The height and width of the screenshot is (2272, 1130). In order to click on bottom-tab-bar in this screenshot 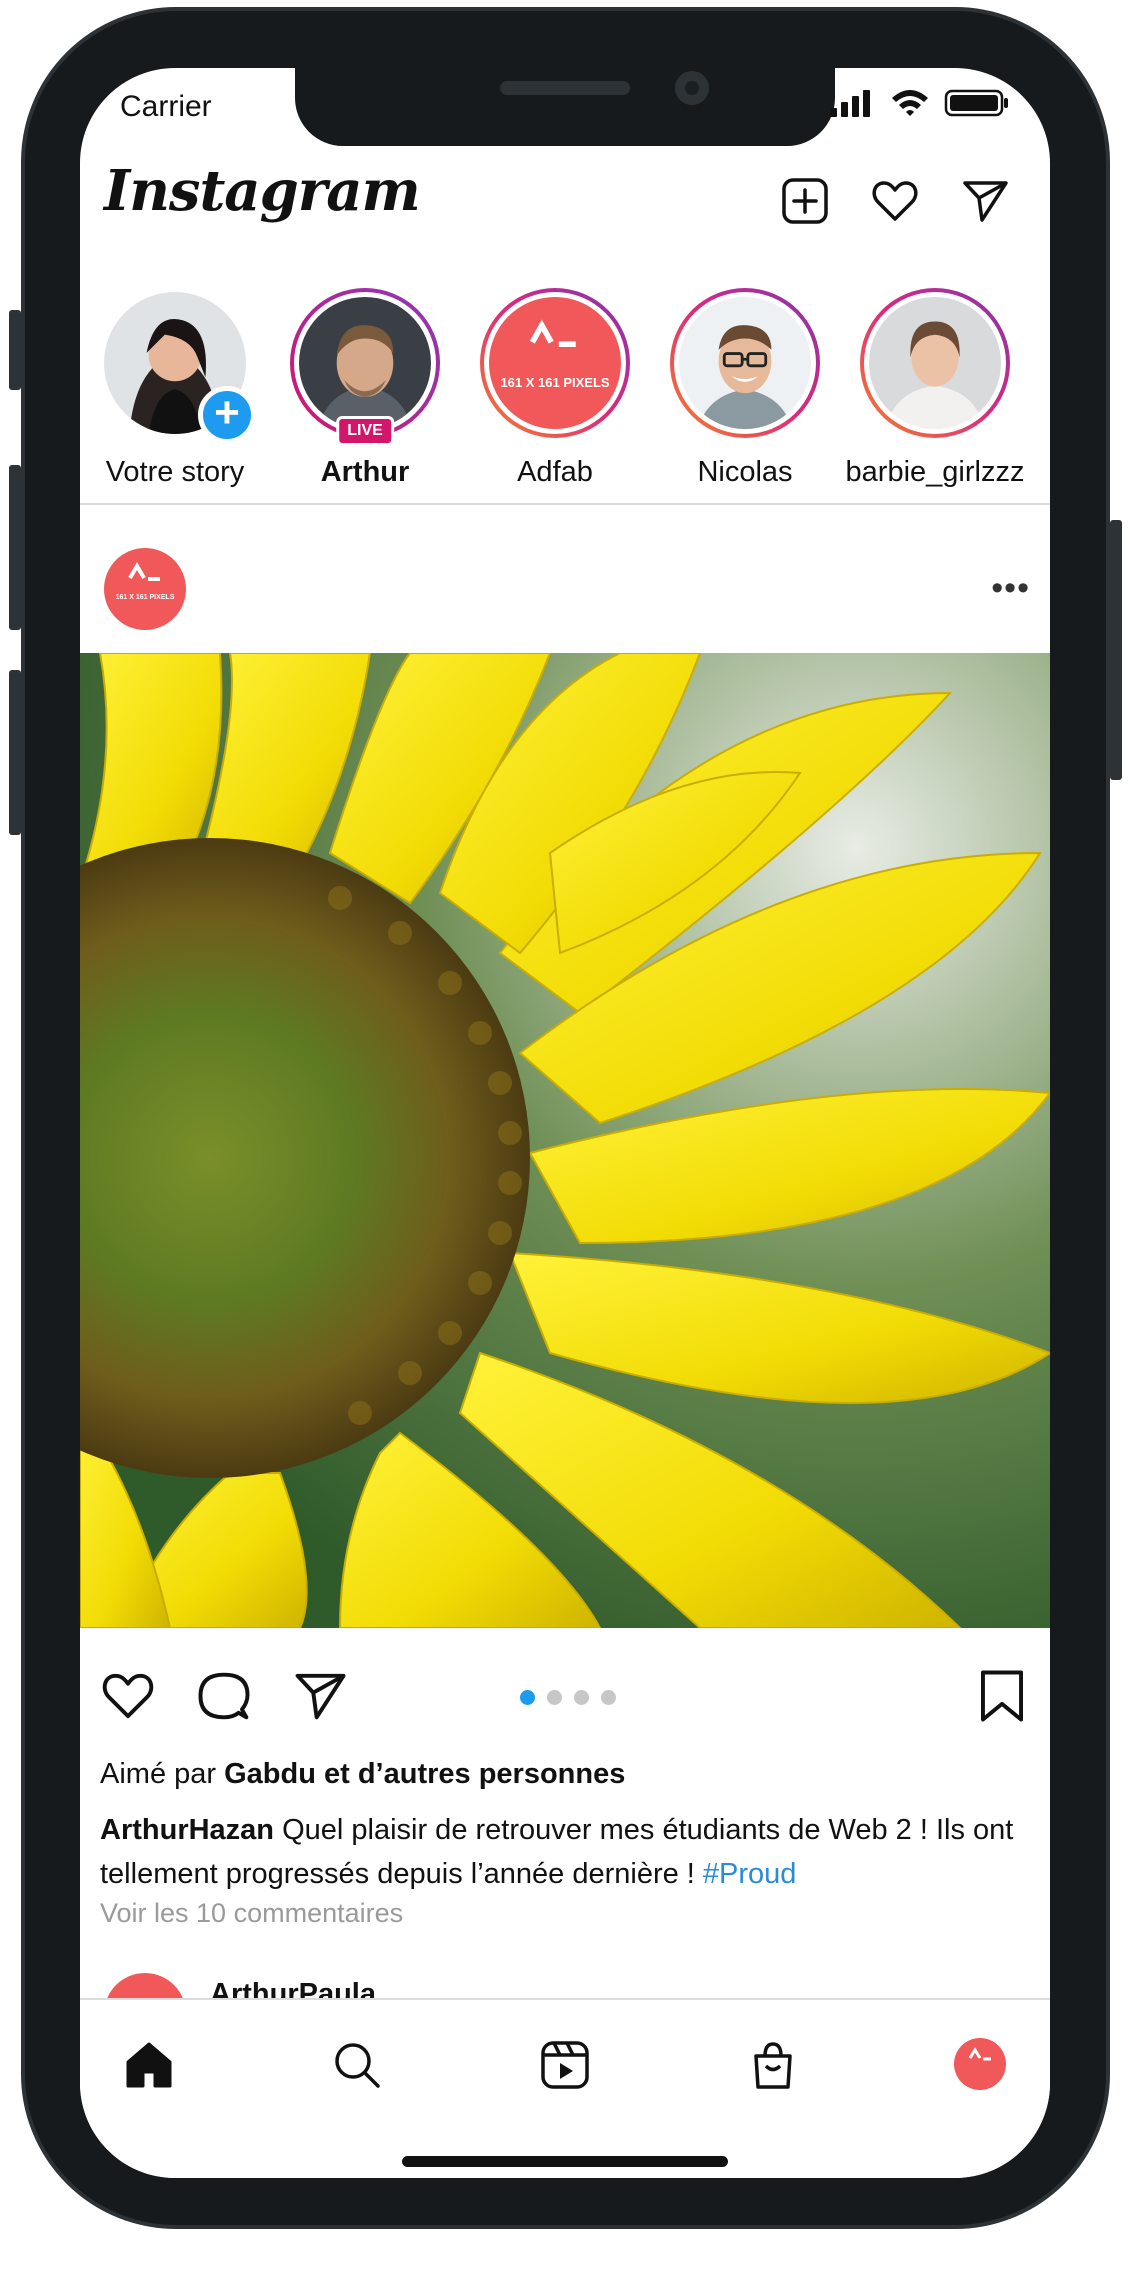, I will do `click(565, 2088)`.